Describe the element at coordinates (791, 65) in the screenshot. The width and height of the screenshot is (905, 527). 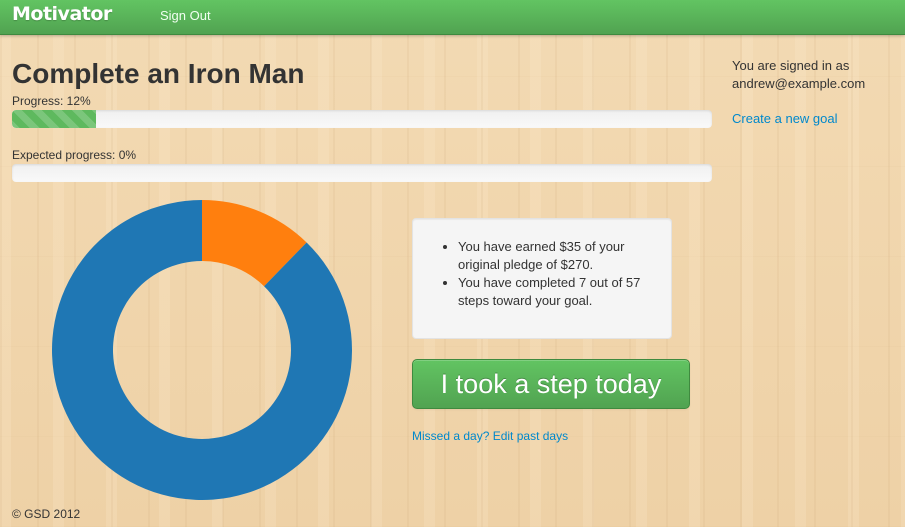
I see `signed-in-text: You are signed in as` at that location.